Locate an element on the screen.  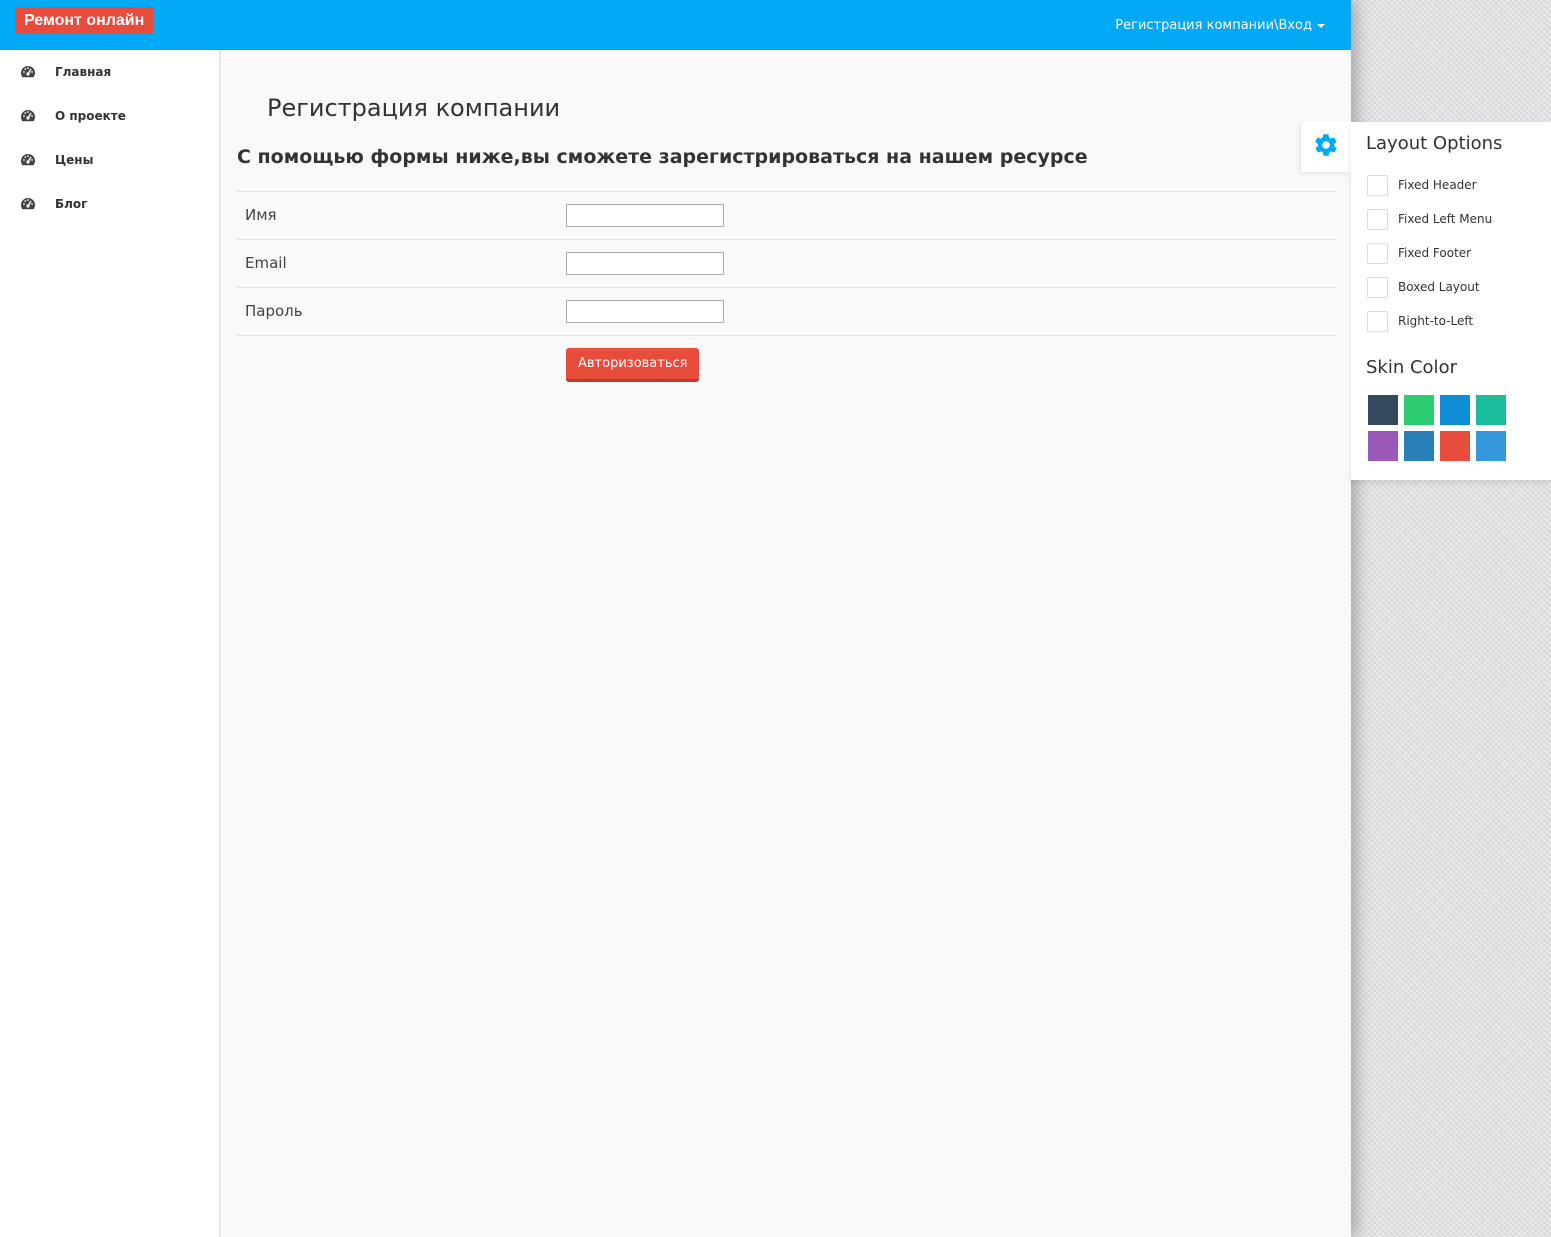
email-input is located at coordinates (645, 263).